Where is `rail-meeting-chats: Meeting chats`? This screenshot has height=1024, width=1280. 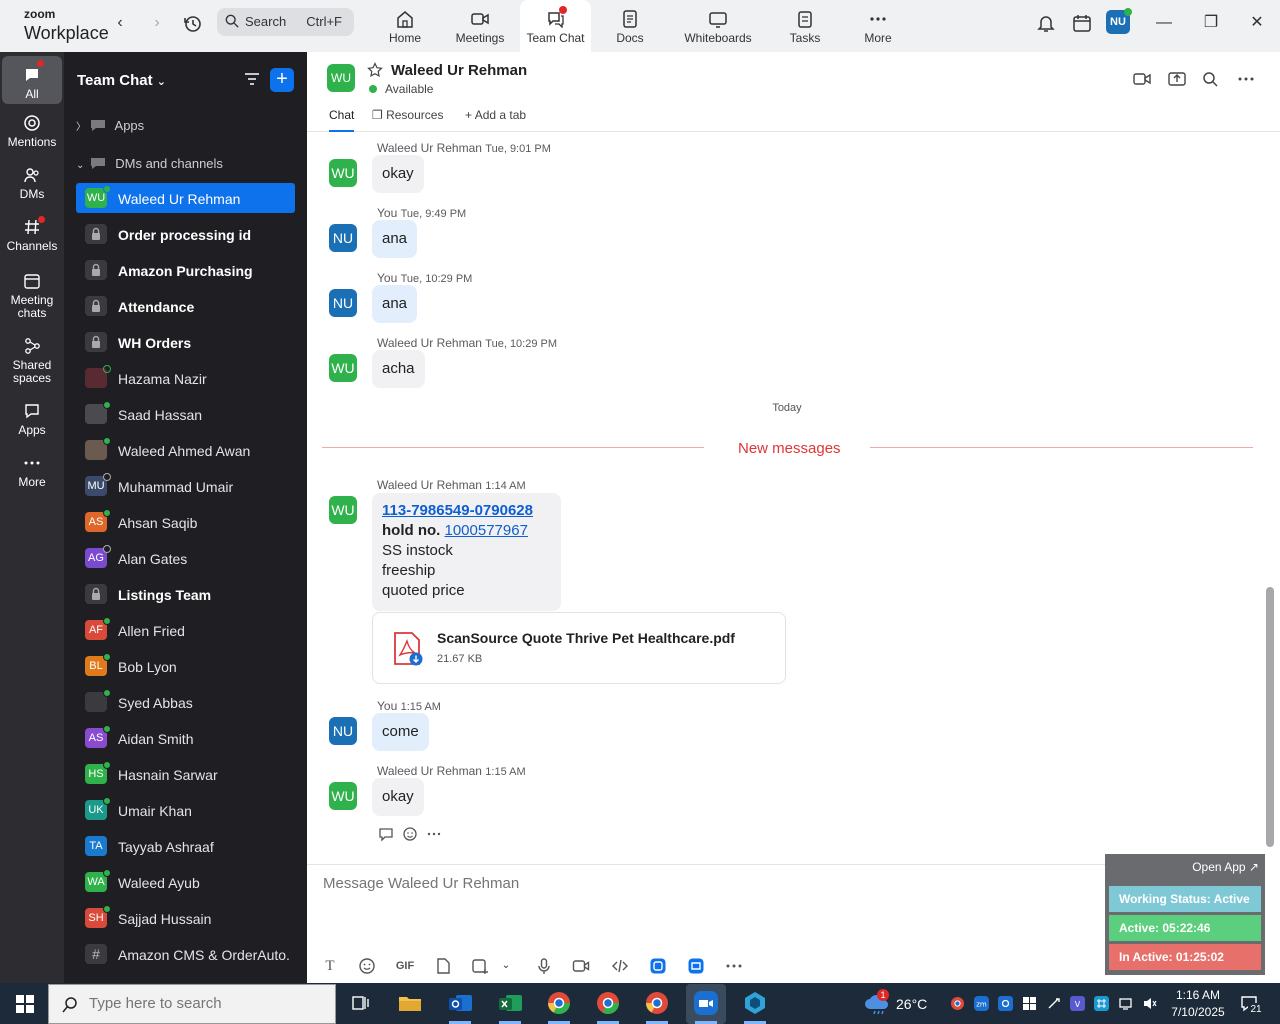 rail-meeting-chats: Meeting chats is located at coordinates (32, 296).